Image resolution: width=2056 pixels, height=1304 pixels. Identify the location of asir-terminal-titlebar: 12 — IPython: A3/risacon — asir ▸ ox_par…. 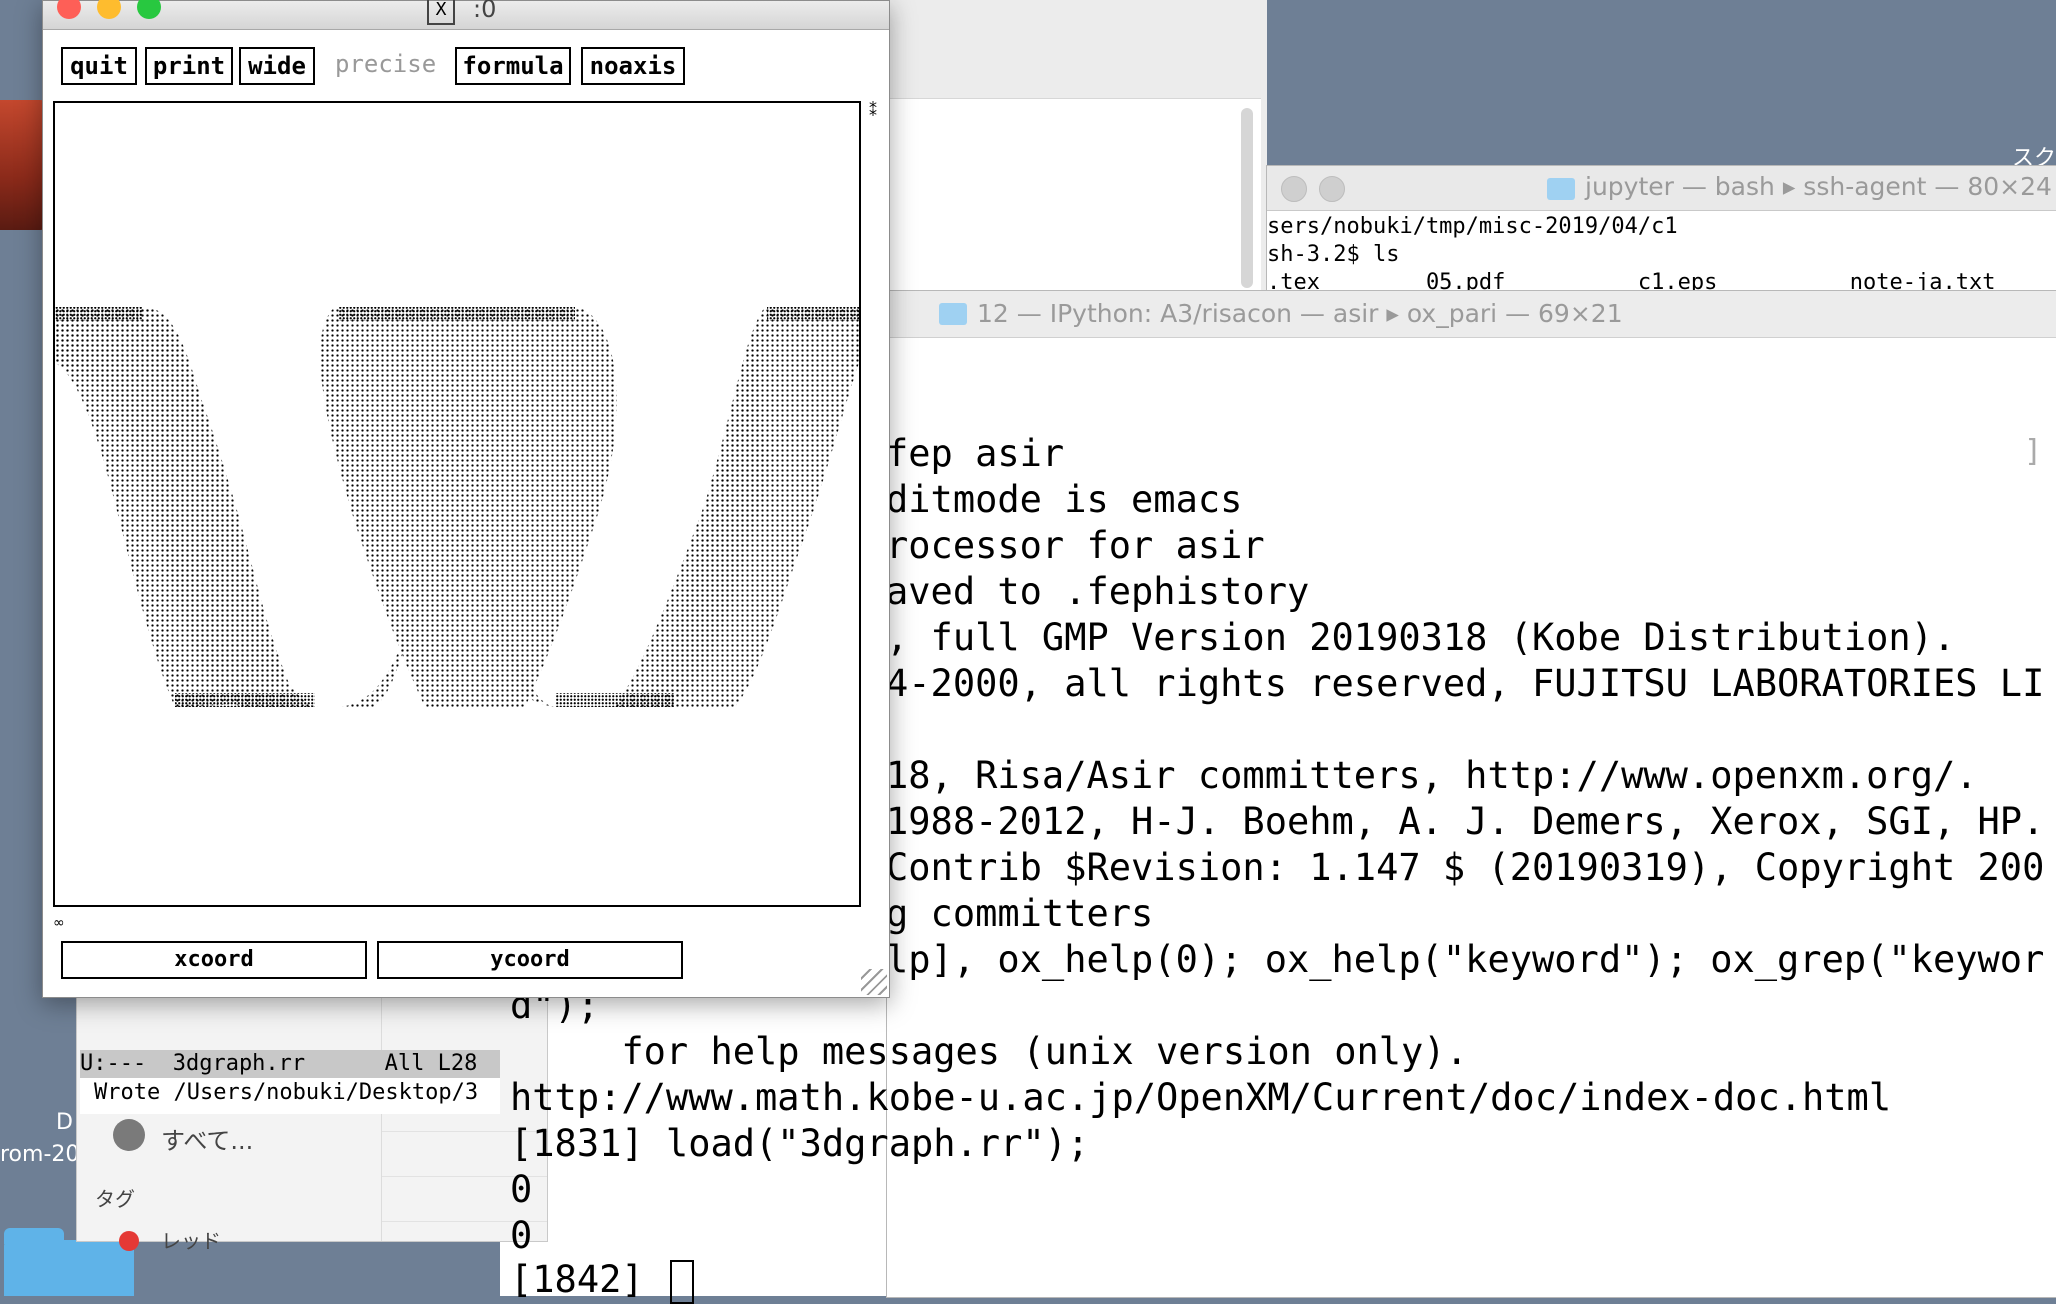
(1471, 314).